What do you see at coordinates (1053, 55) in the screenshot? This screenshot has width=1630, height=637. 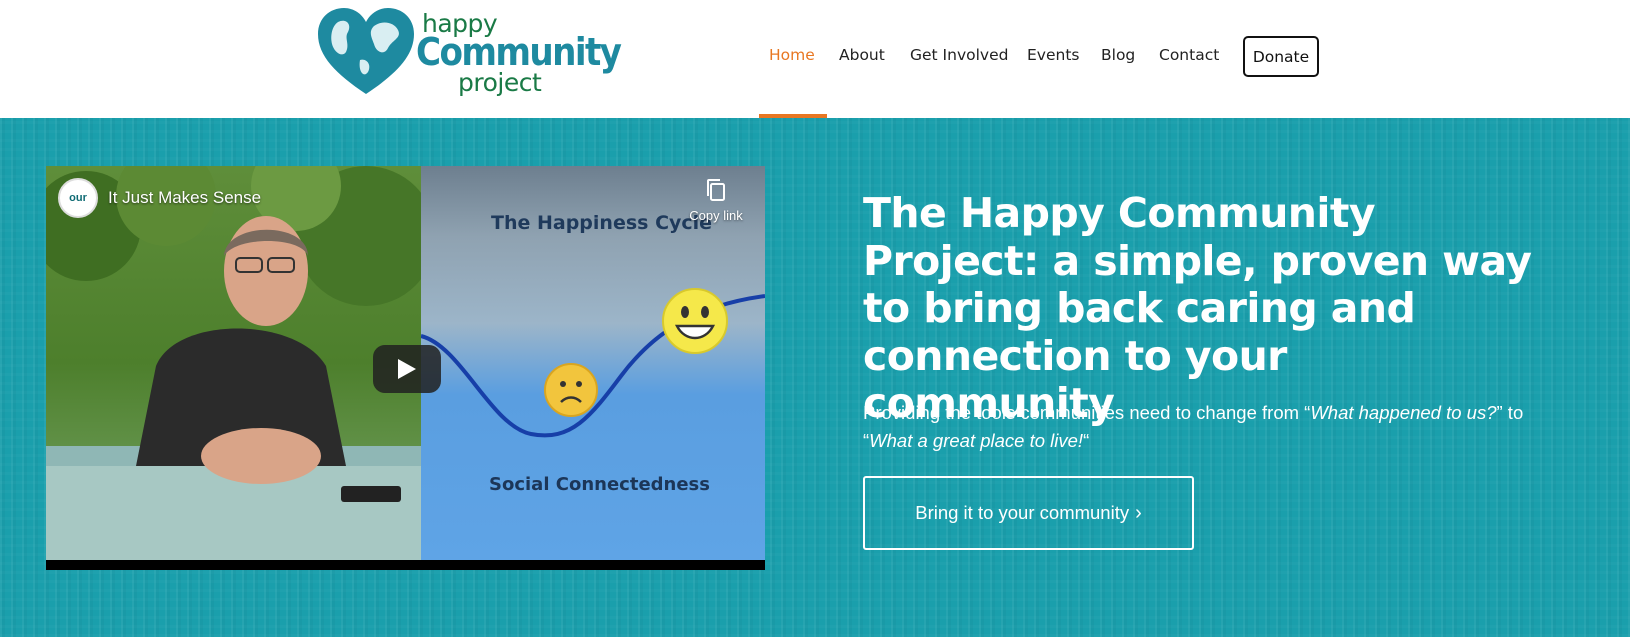 I see `nav-events: Events` at bounding box center [1053, 55].